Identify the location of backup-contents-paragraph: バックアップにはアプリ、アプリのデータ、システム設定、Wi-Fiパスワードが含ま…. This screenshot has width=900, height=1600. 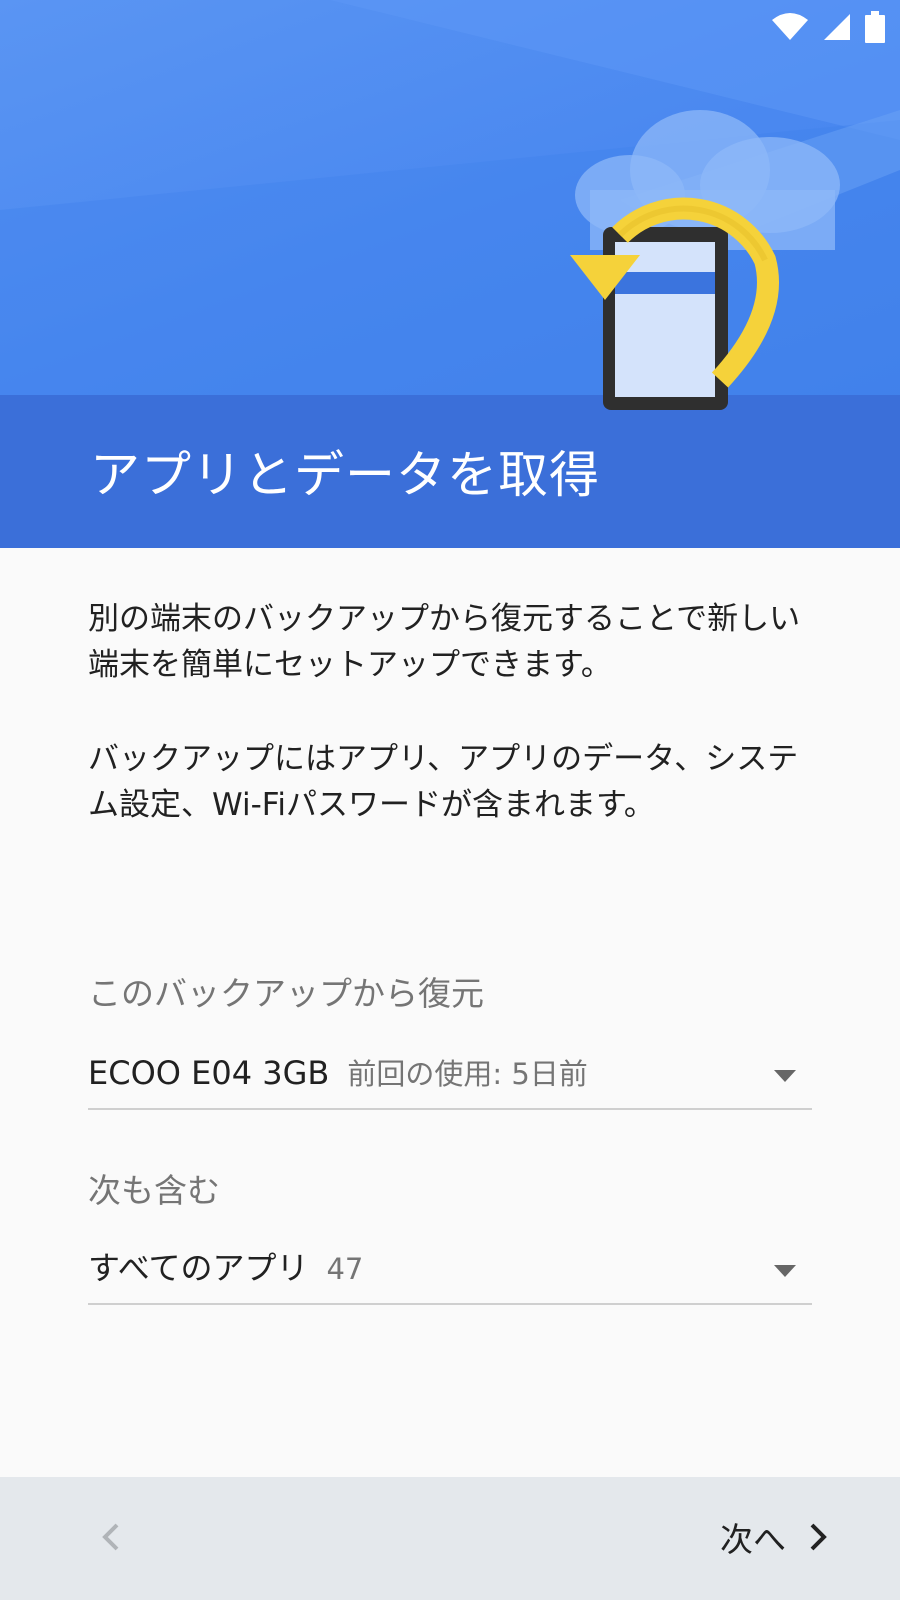
(443, 782).